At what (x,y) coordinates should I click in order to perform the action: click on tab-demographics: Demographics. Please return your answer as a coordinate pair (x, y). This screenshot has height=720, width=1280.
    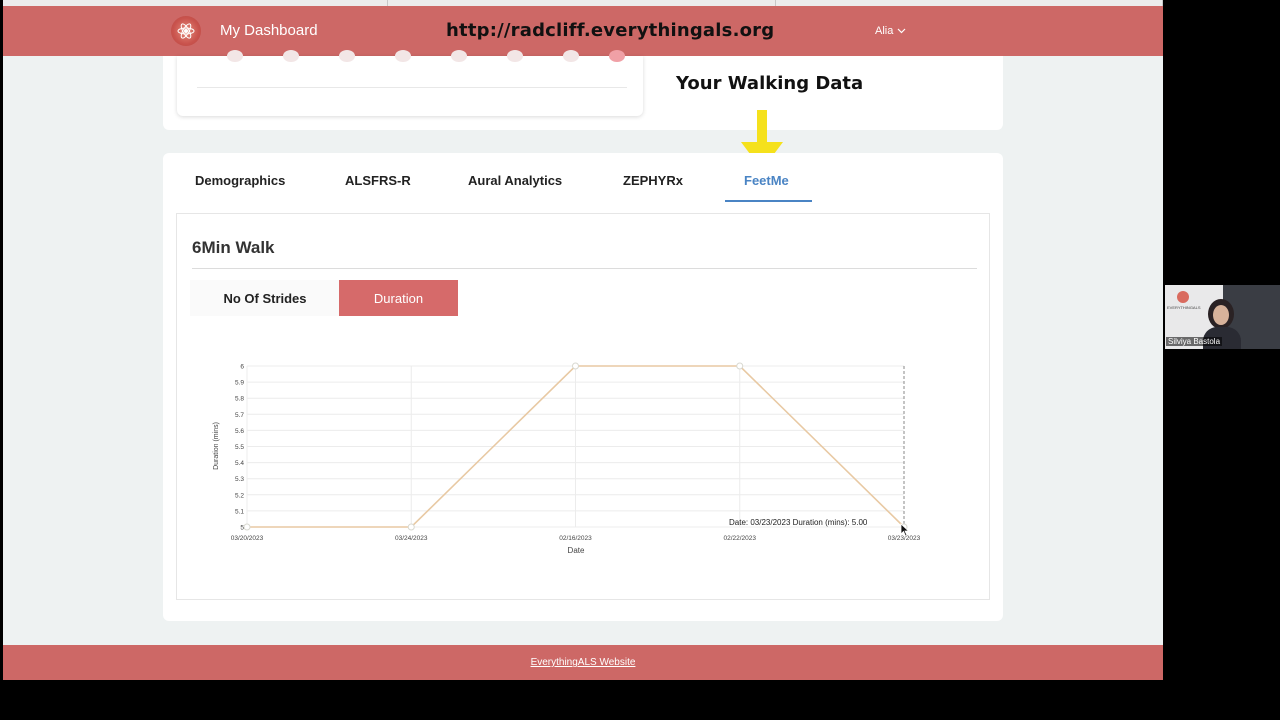
    Looking at the image, I should click on (240, 180).